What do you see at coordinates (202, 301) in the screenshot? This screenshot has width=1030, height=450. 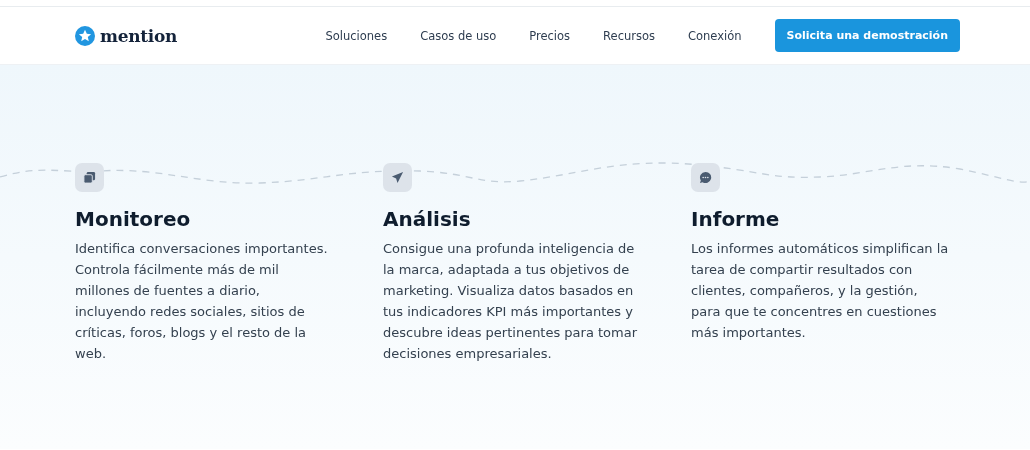 I see `feature-description: Identifica conversaciones importantes. Controla fácilmente más de mil millones de fuentes a diario, incluyendo redes sociales, sitios de críticas, foros, blogs y el resto de la web.` at bounding box center [202, 301].